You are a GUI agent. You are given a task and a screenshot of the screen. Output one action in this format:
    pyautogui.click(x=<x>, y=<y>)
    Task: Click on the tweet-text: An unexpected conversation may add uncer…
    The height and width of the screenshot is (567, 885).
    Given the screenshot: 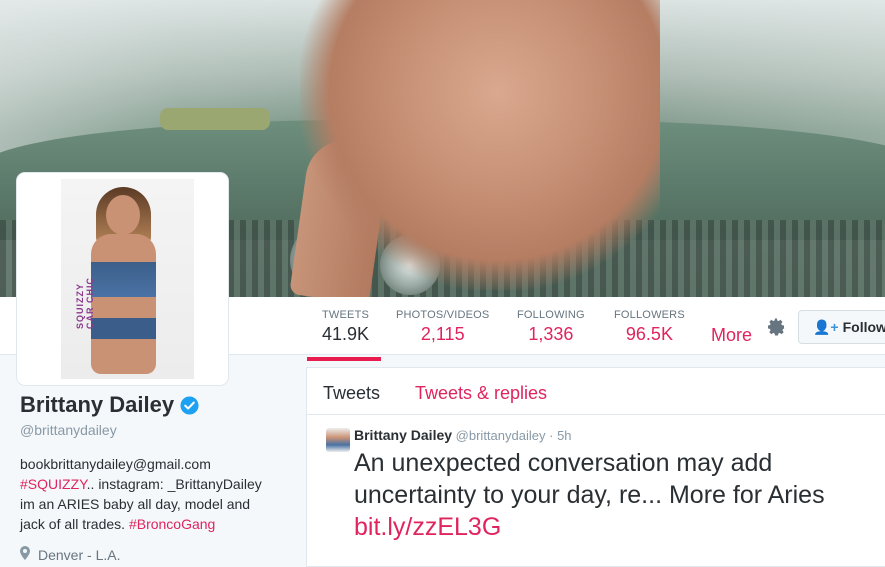 What is the action you would take?
    pyautogui.click(x=619, y=495)
    